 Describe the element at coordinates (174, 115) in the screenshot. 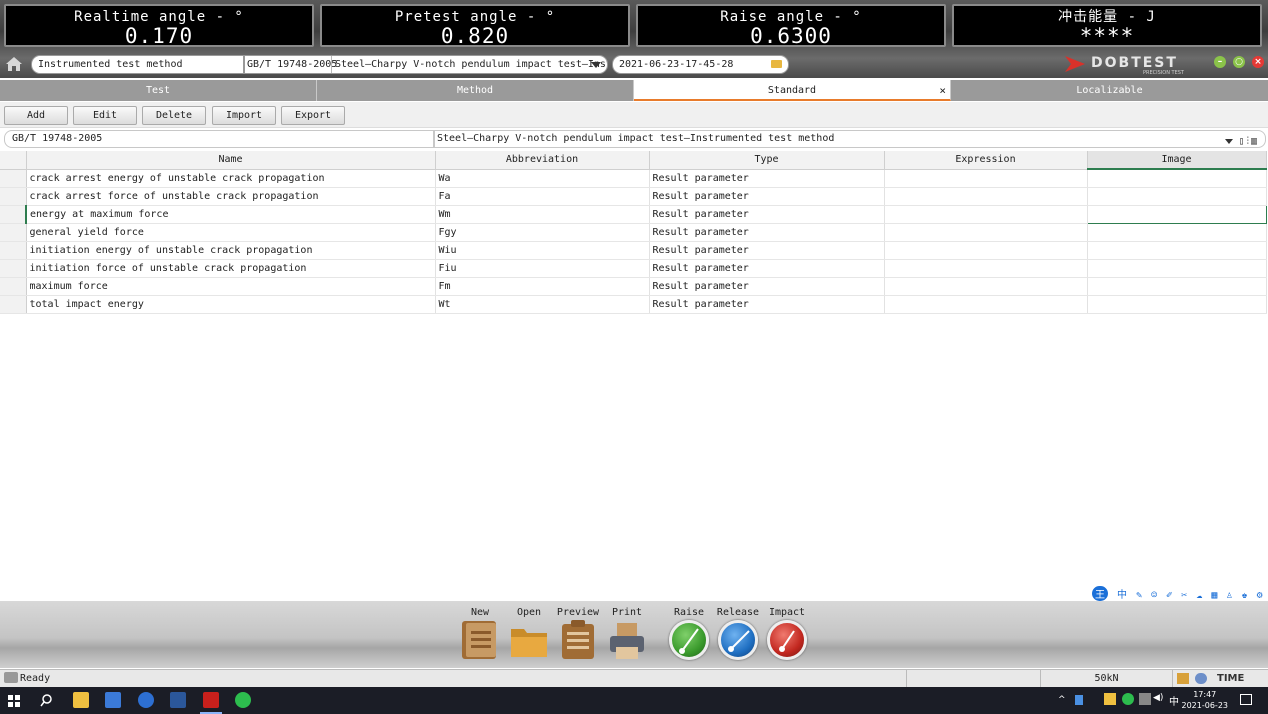

I see `delete-button: Delete` at that location.